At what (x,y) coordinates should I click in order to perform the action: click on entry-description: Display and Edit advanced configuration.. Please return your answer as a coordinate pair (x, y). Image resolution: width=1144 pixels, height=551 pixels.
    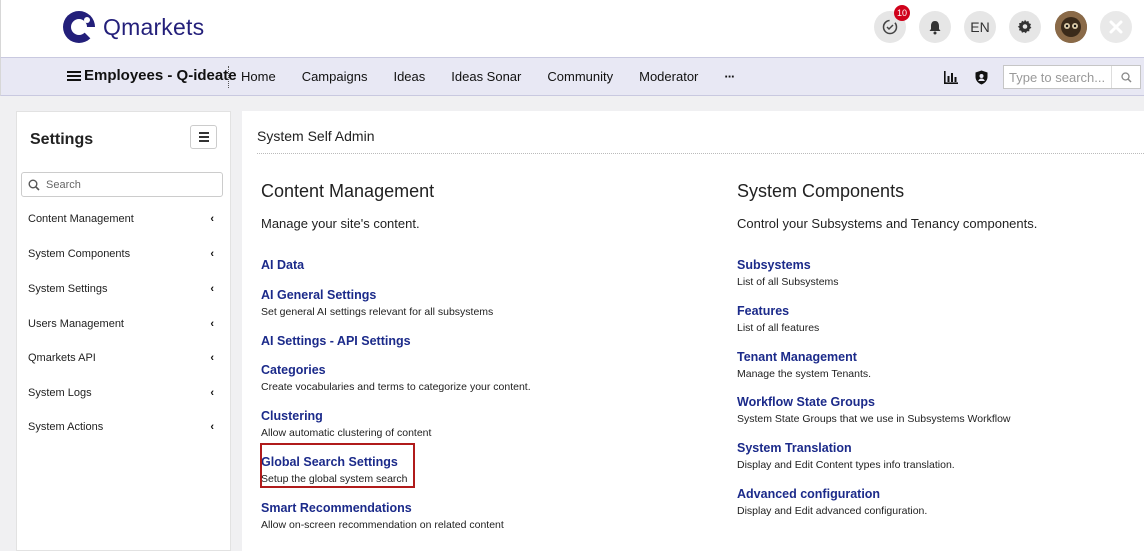
    Looking at the image, I should click on (832, 511).